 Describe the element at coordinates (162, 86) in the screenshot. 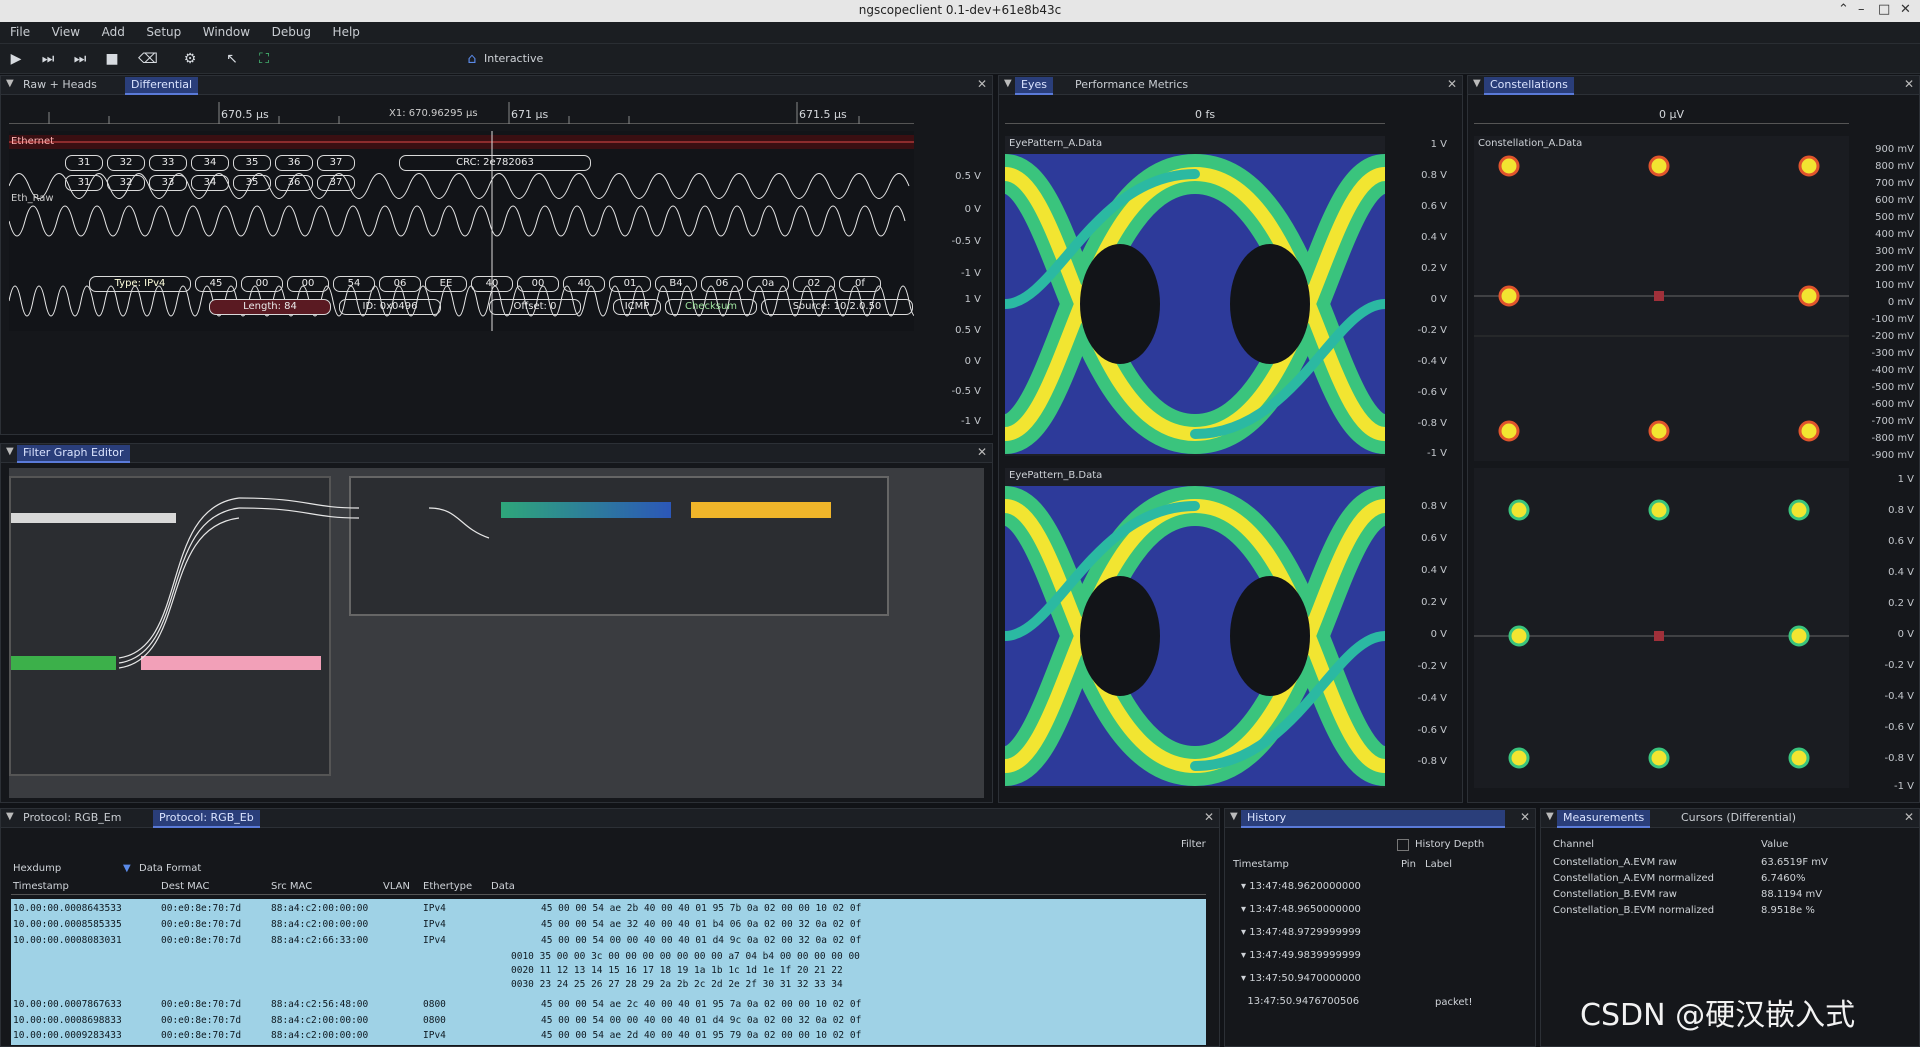

I see `tab-differential: Differential` at that location.